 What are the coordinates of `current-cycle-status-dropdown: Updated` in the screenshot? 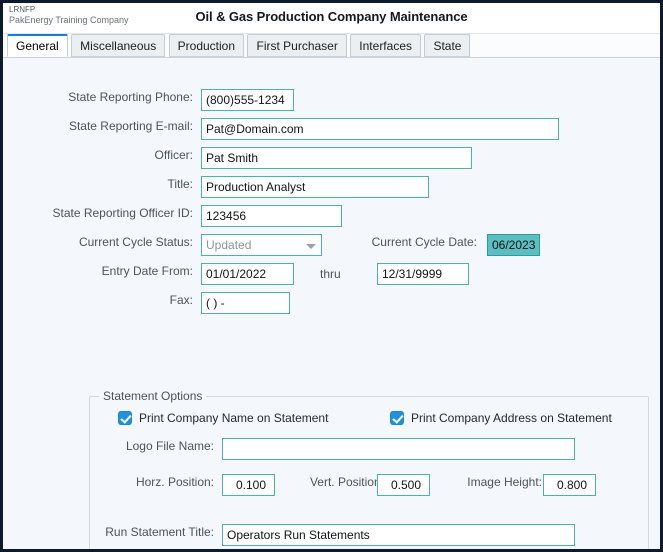 It's located at (261, 245).